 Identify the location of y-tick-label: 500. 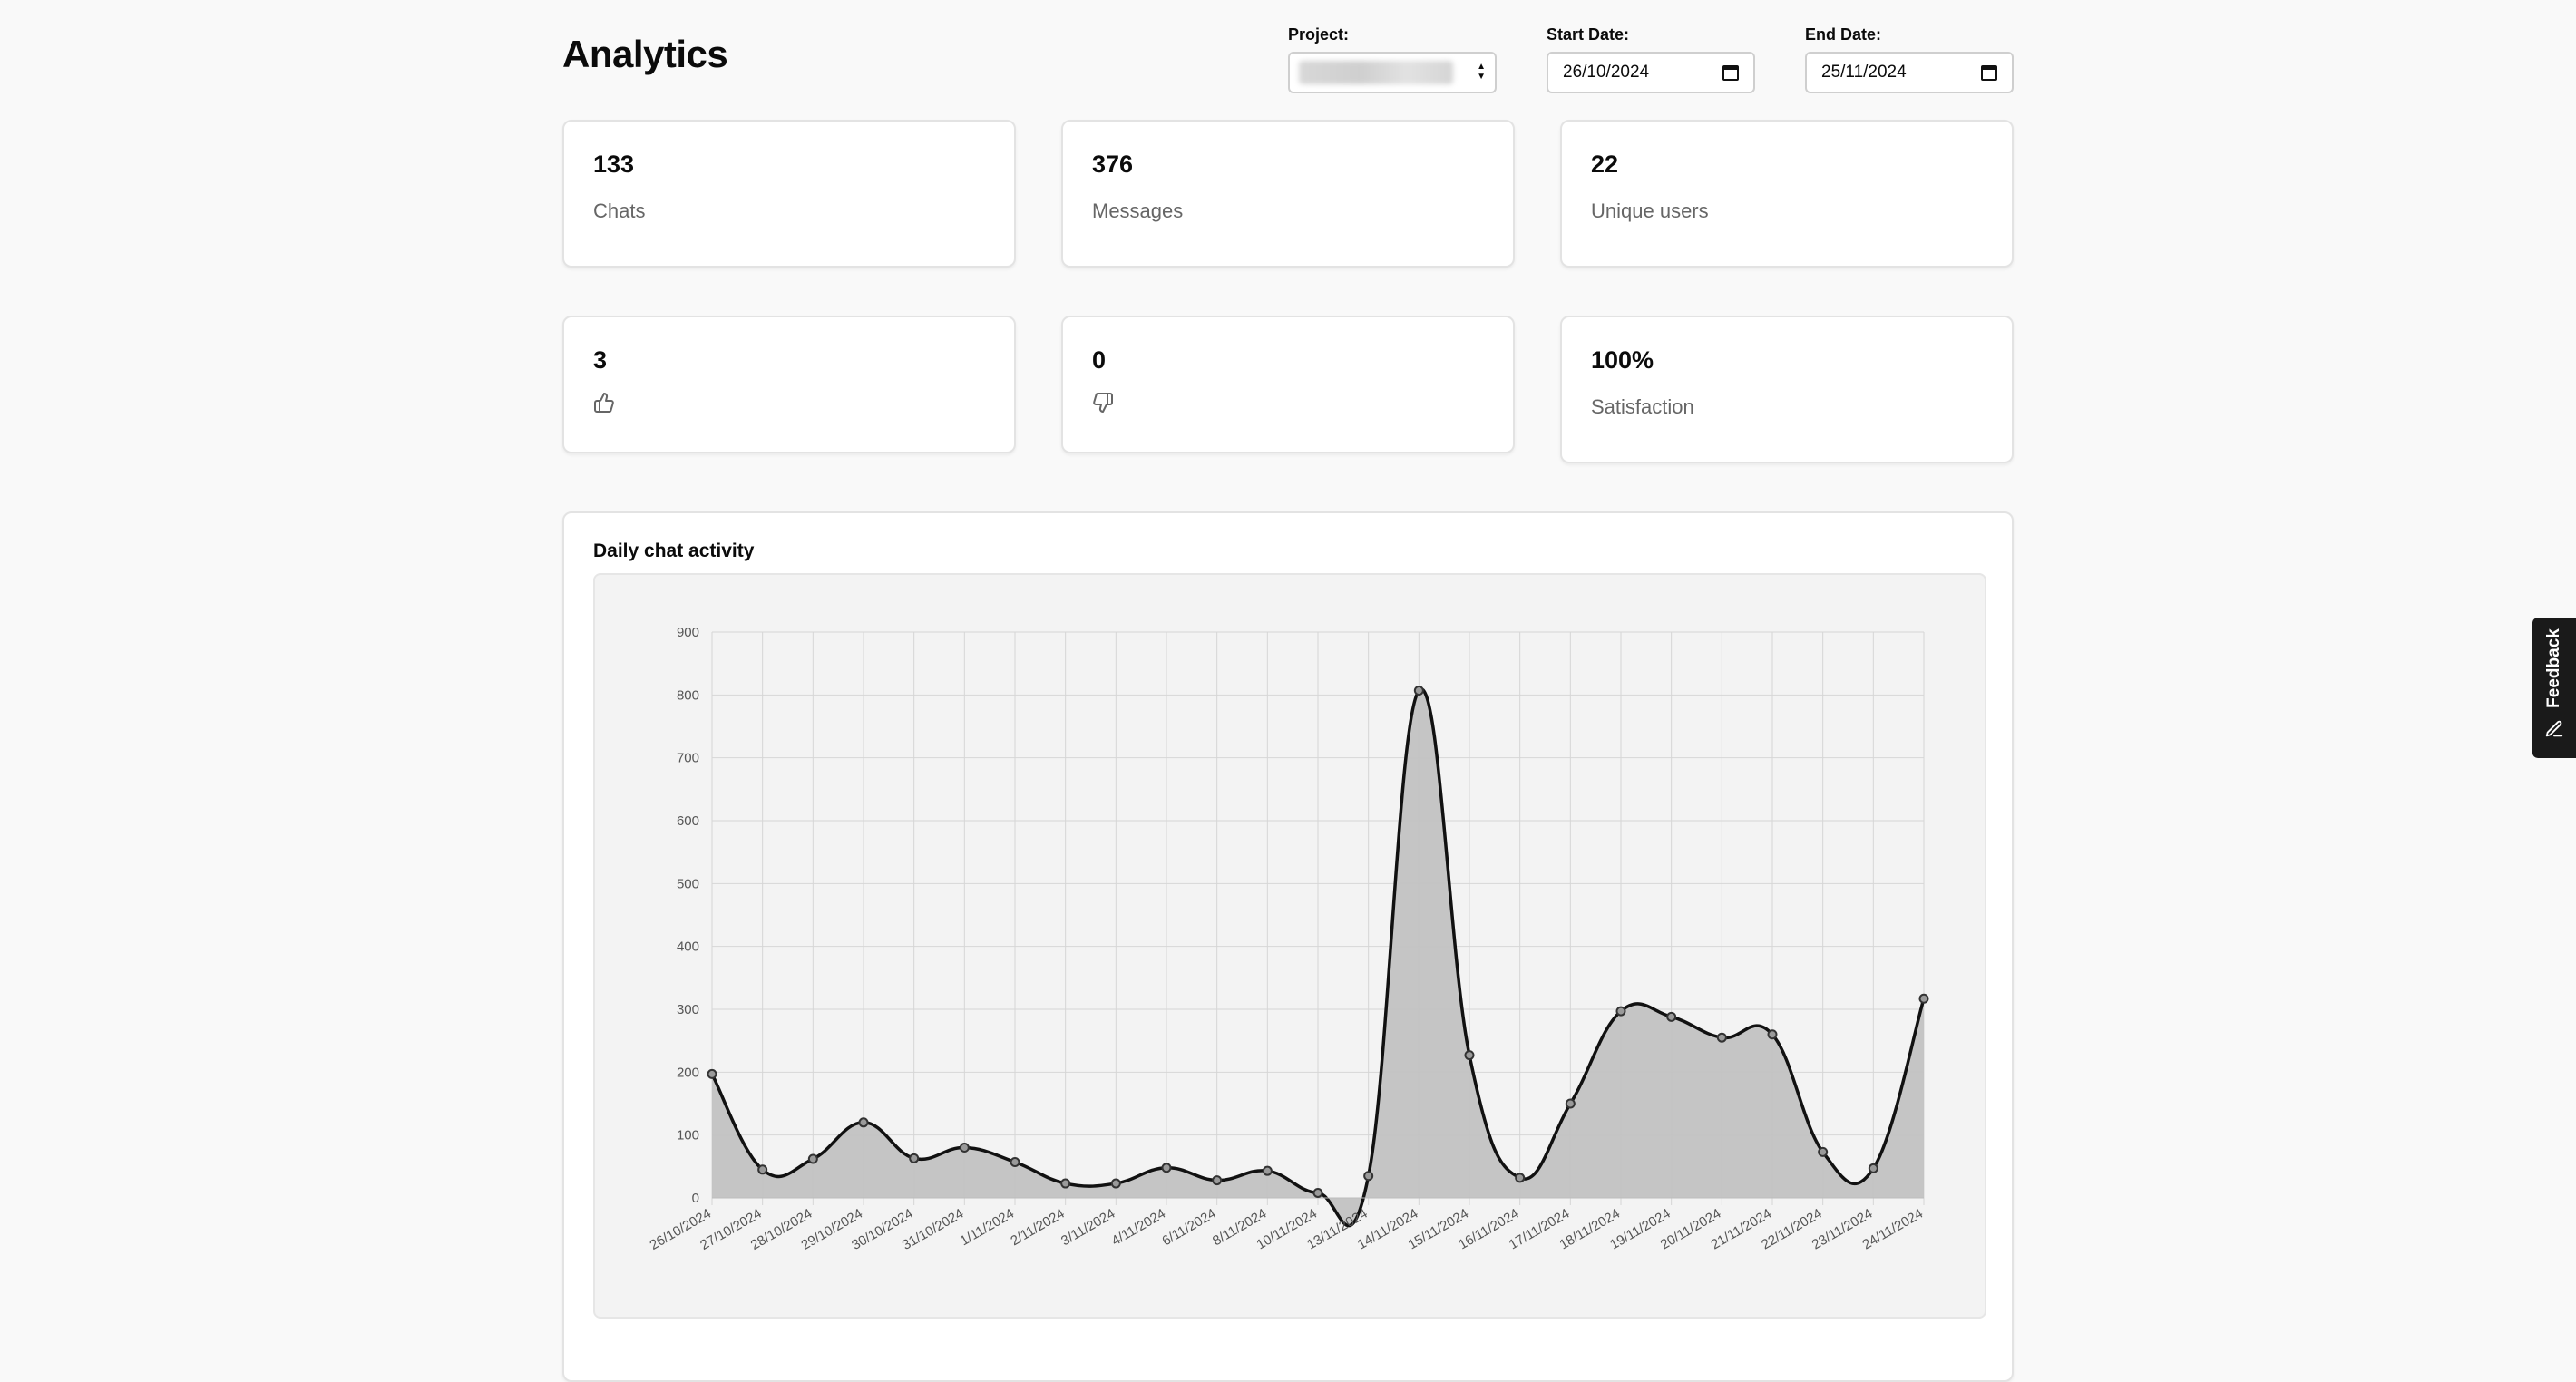
(688, 883).